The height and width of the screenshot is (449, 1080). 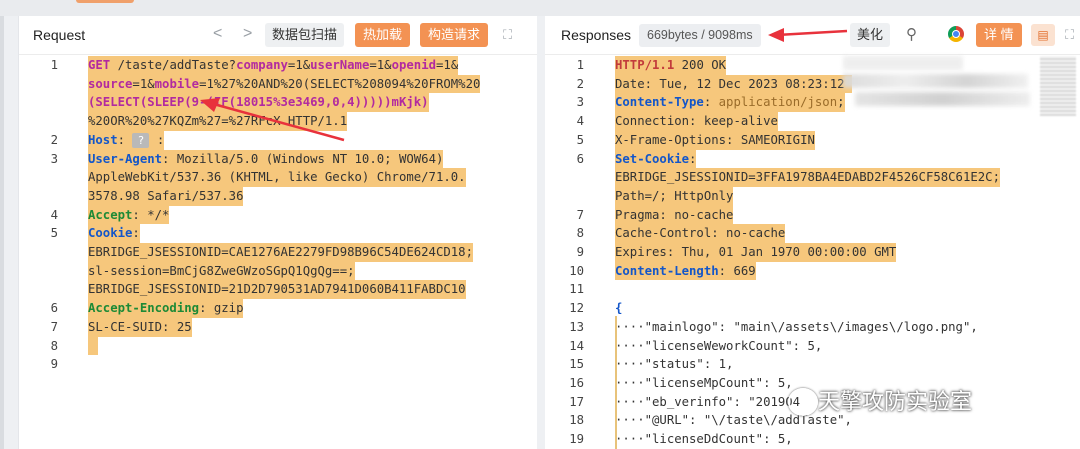 What do you see at coordinates (580, 121) in the screenshot?
I see `line-number: 4` at bounding box center [580, 121].